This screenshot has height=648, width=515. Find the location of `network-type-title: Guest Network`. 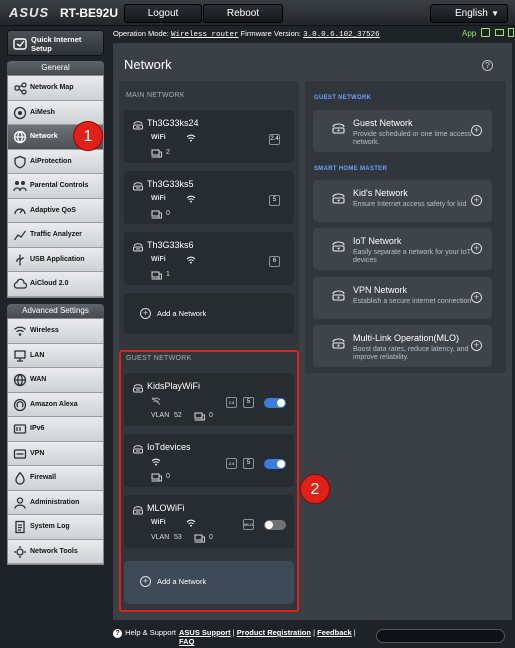

network-type-title: Guest Network is located at coordinates (383, 123).